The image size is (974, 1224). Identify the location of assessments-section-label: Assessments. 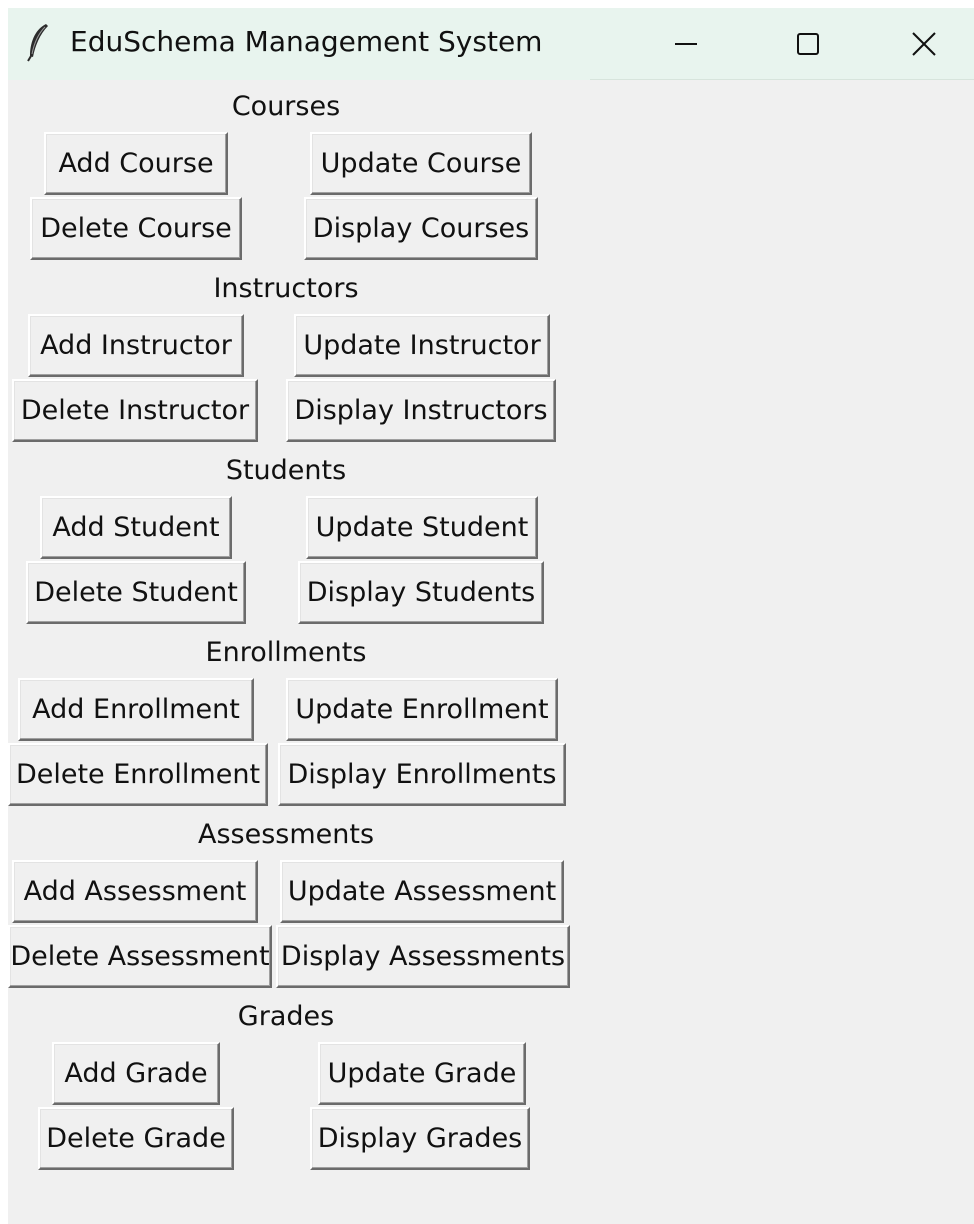
(286, 834).